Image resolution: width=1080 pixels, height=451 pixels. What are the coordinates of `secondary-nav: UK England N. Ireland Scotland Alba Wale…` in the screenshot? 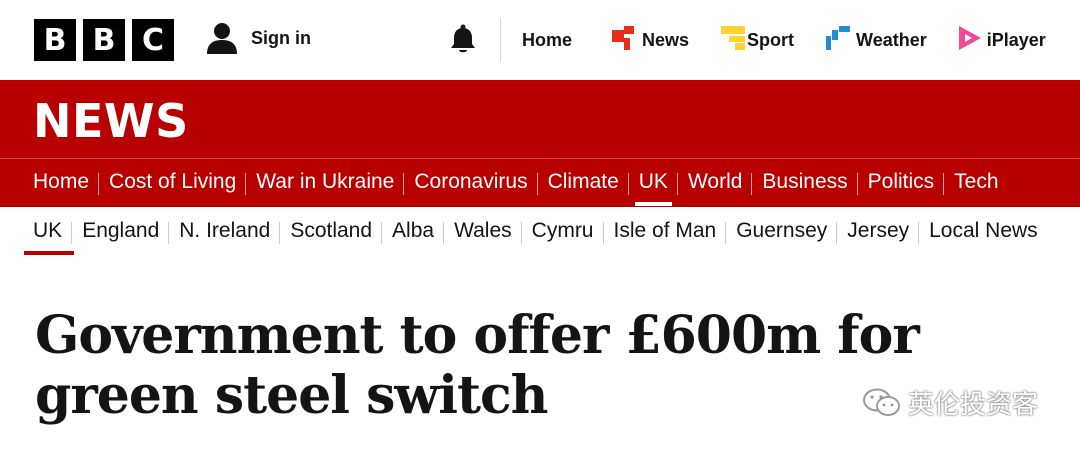 It's located at (540, 233).